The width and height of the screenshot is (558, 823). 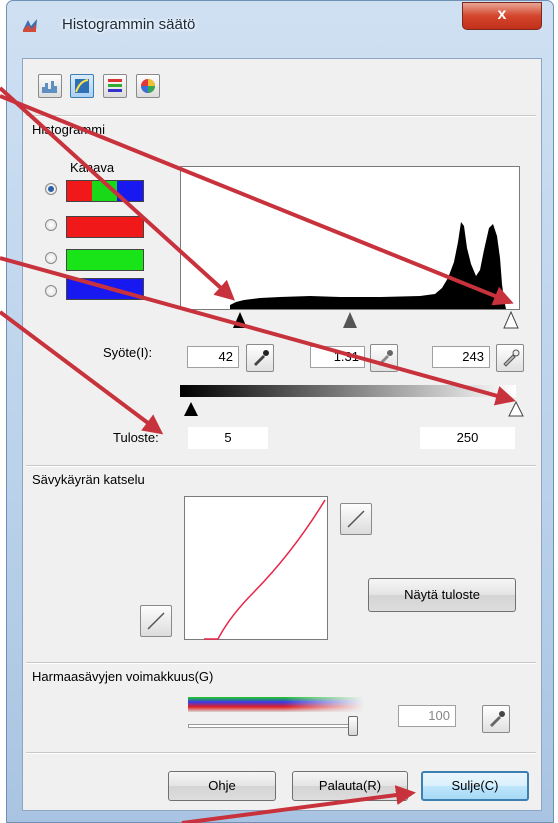 What do you see at coordinates (350, 238) in the screenshot?
I see `histogram-plot` at bounding box center [350, 238].